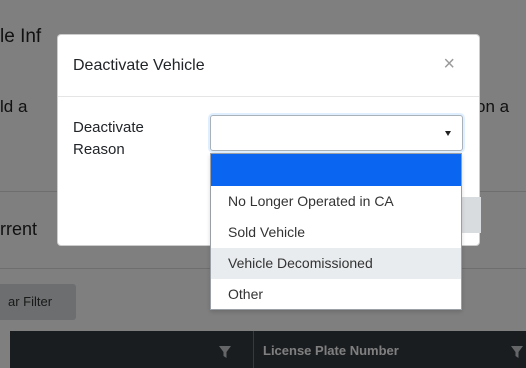 The height and width of the screenshot is (368, 526). What do you see at coordinates (336, 294) in the screenshot?
I see `option-other: Other` at bounding box center [336, 294].